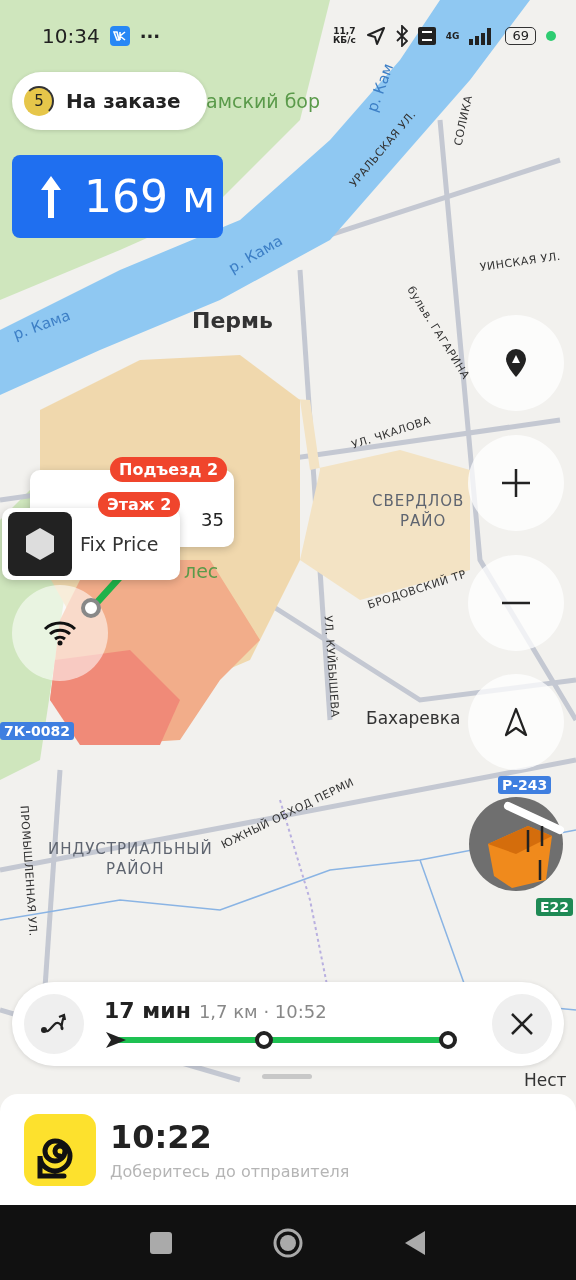  What do you see at coordinates (232, 321) in the screenshot?
I see `map-label: Пермь` at bounding box center [232, 321].